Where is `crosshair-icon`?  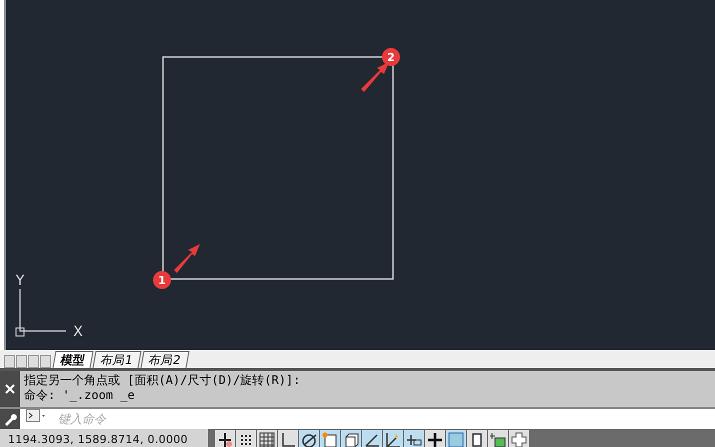 crosshair-icon is located at coordinates (225, 438).